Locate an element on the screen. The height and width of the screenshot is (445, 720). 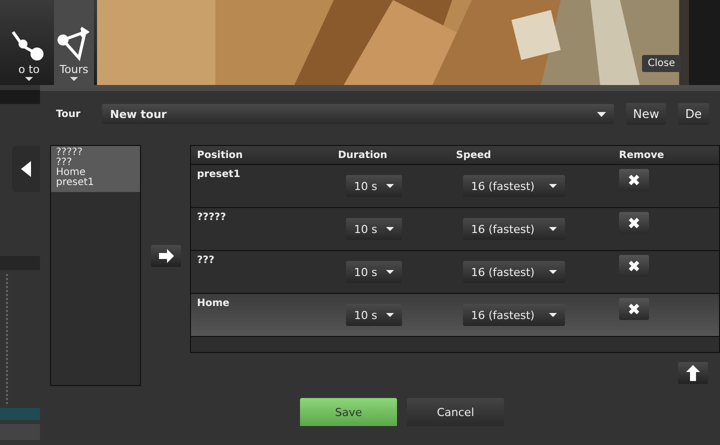
triangle-path-icon is located at coordinates (74, 44).